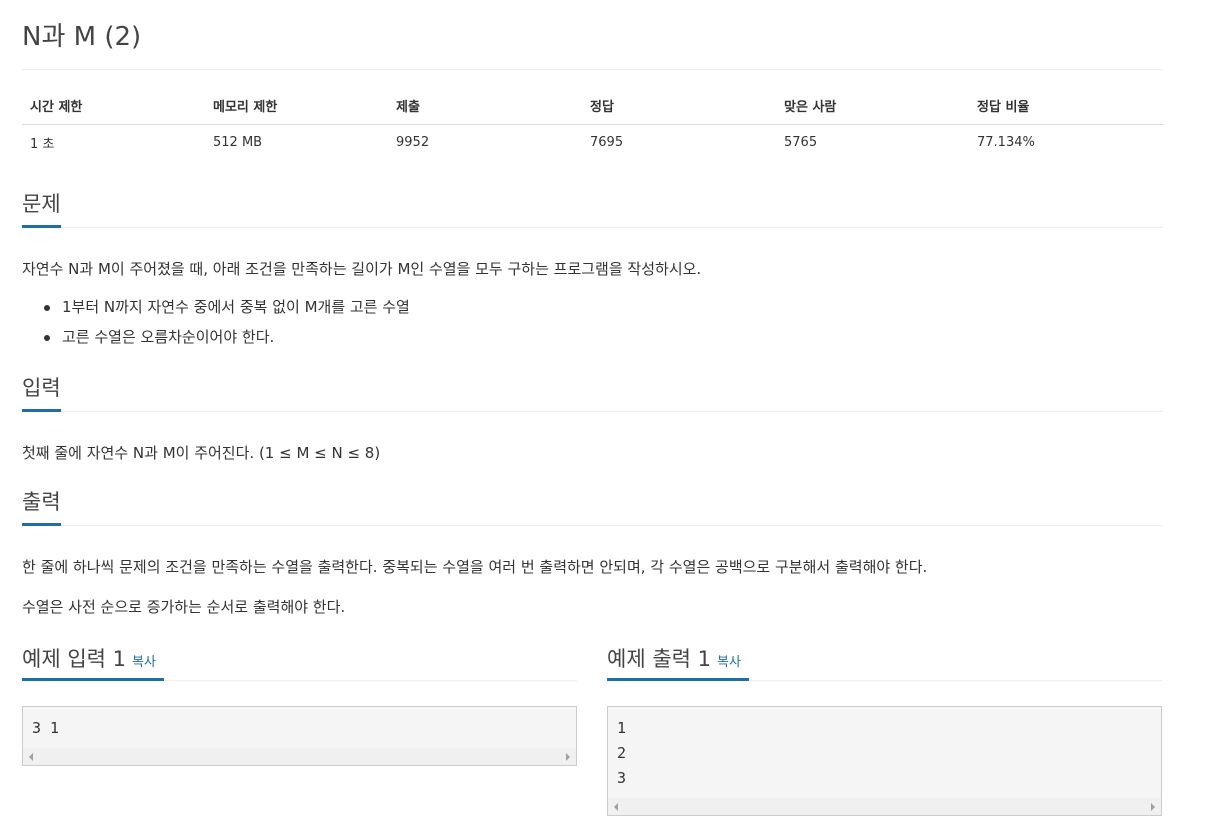 Image resolution: width=1205 pixels, height=821 pixels. What do you see at coordinates (42, 144) in the screenshot?
I see `info-value-time-limit: 1 초` at bounding box center [42, 144].